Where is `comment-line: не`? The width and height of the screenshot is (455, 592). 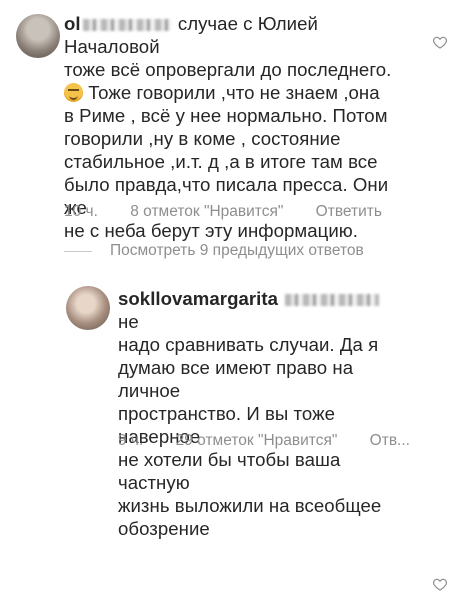
comment-line: не is located at coordinates (128, 321).